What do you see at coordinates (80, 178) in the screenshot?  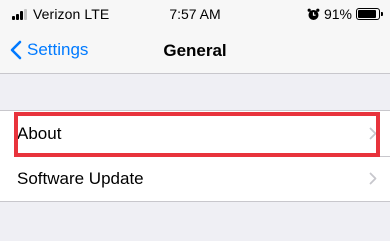 I see `list-item-label: Software Update` at bounding box center [80, 178].